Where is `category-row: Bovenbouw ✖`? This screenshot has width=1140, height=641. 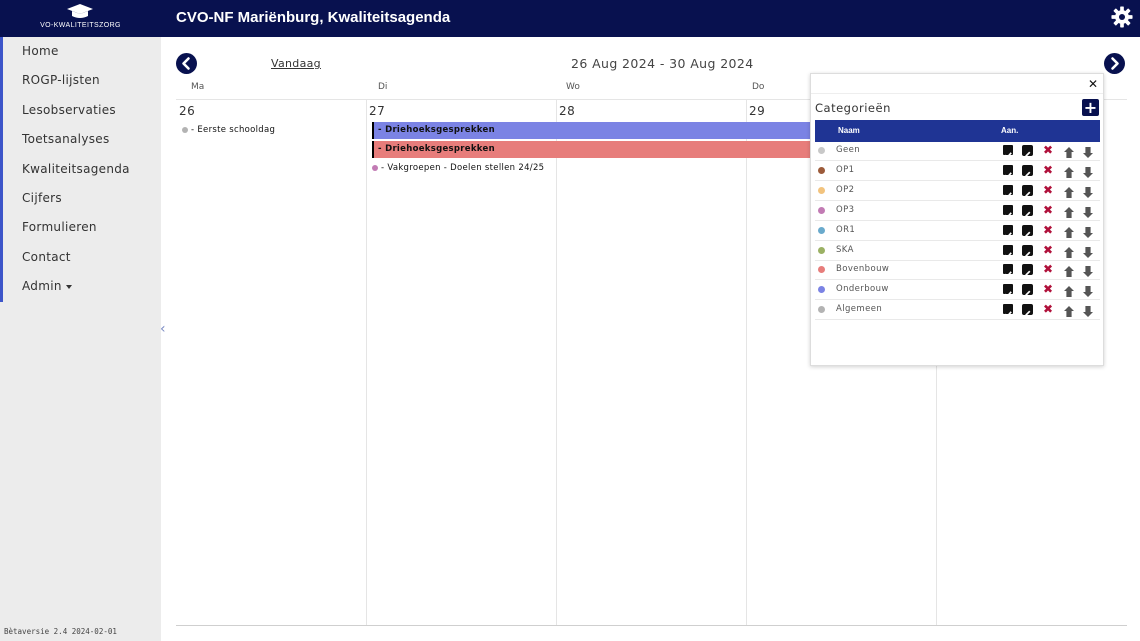
category-row: Bovenbouw ✖ is located at coordinates (957, 270).